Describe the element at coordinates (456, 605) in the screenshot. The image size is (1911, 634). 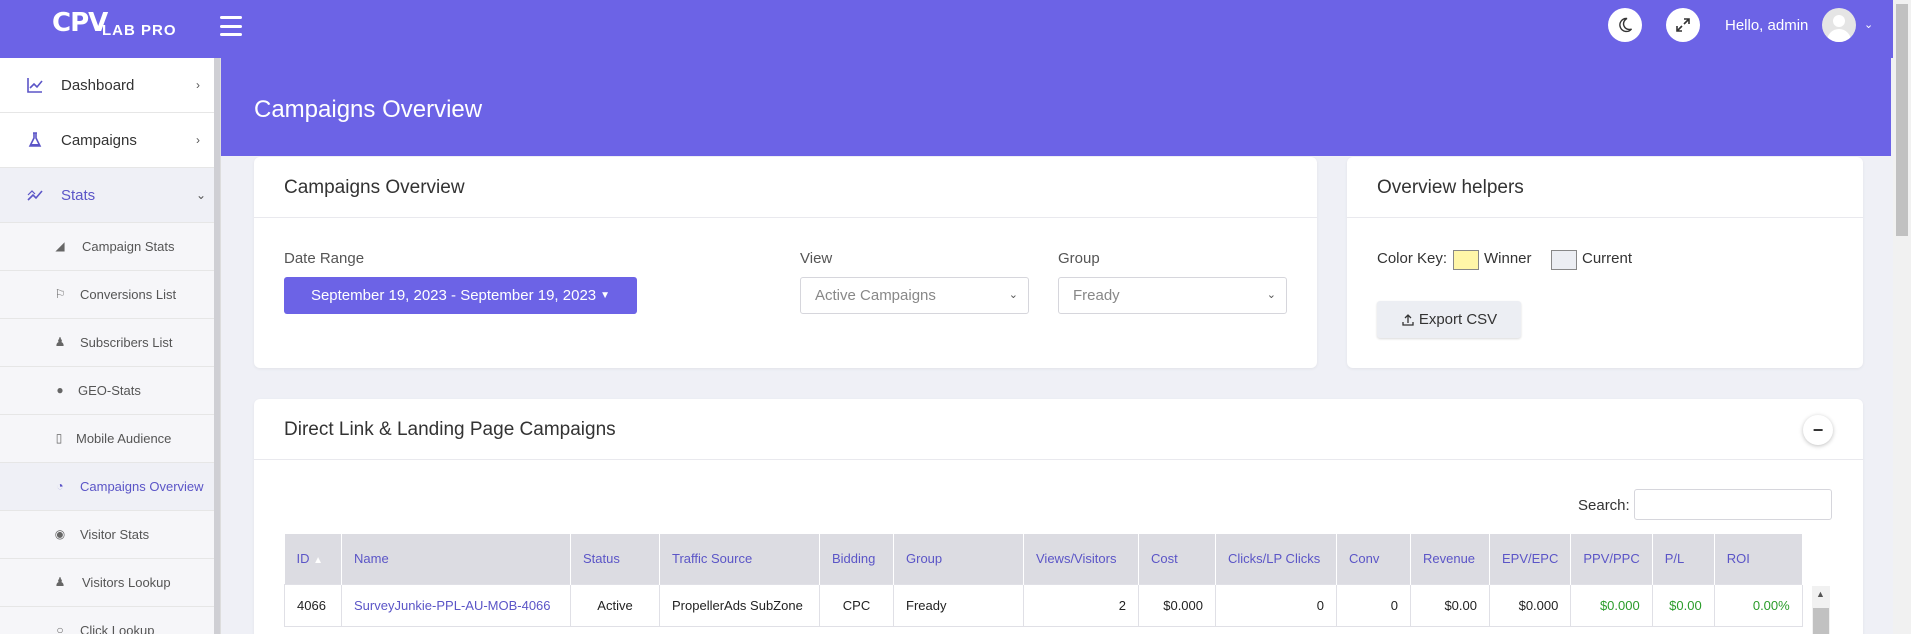
I see `campaign-name-link: SurveyJunkie-PPL-AU-MOB-4066` at that location.